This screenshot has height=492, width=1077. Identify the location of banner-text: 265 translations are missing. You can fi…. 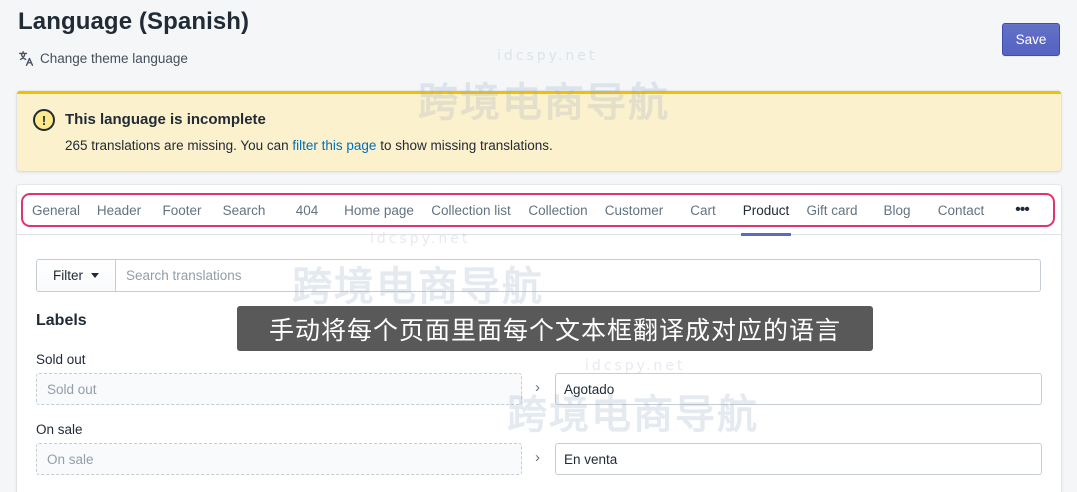
(309, 145).